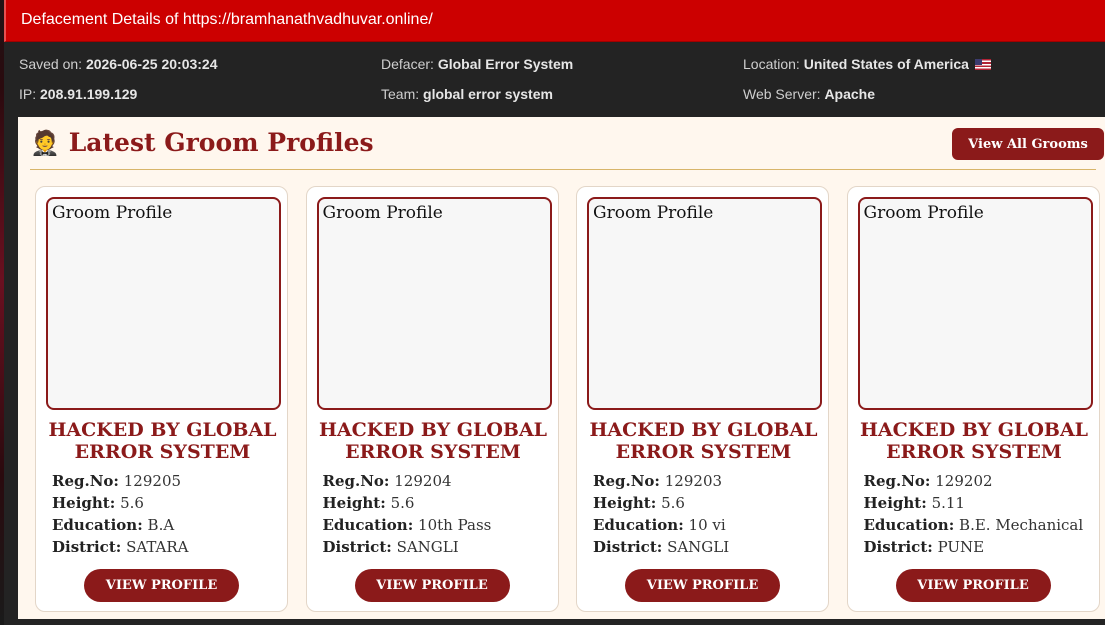 This screenshot has width=1105, height=625. I want to click on reg-value: 129204, so click(423, 481).